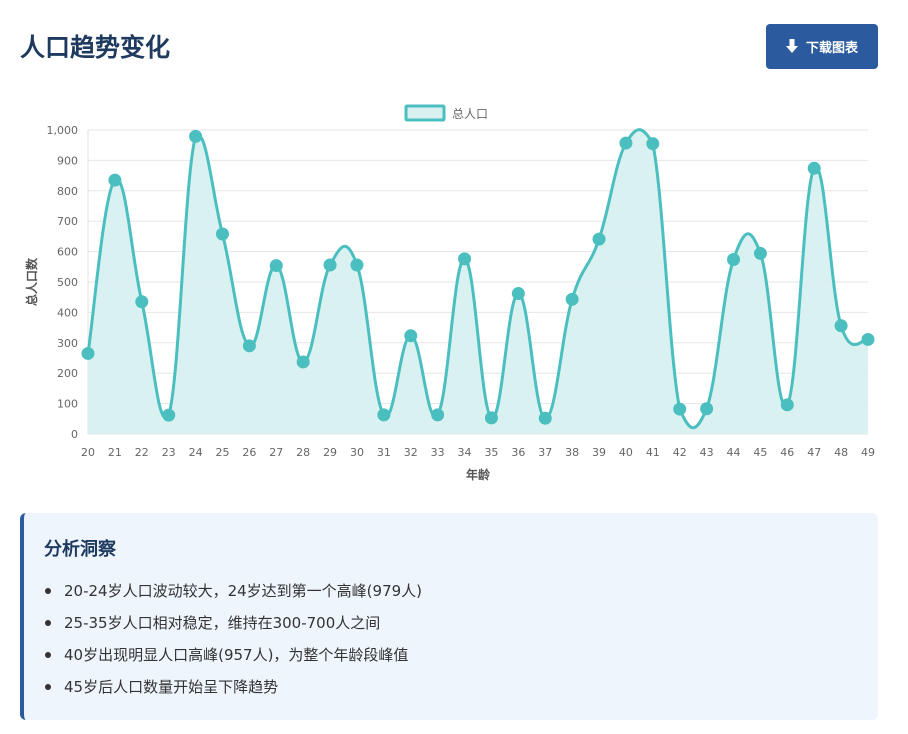 The width and height of the screenshot is (908, 734). Describe the element at coordinates (67, 252) in the screenshot. I see `y-tick-label: 600` at that location.